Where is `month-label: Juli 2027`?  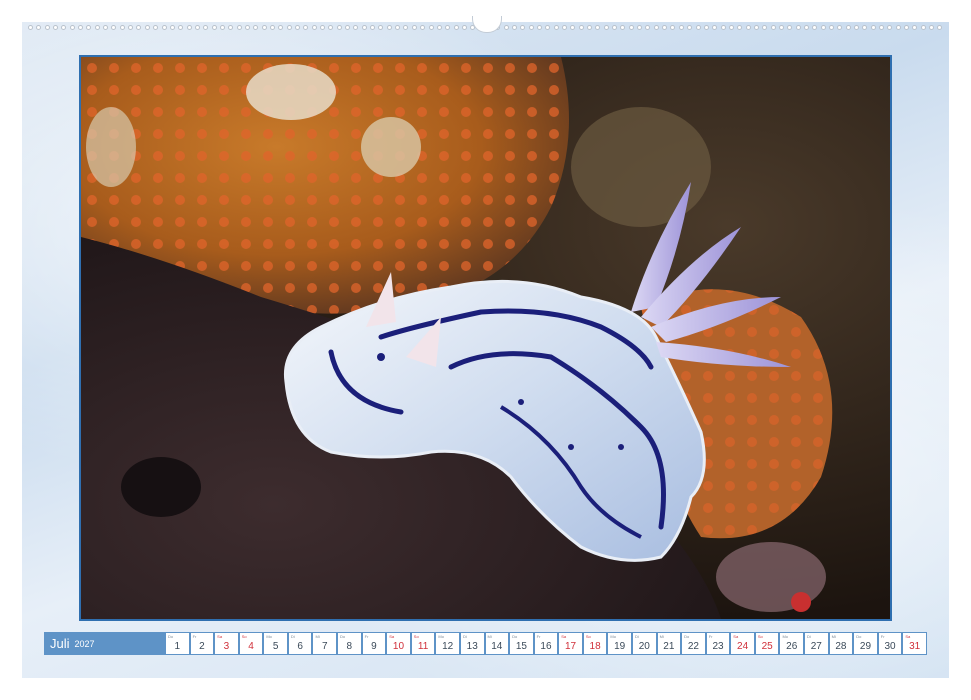
month-label: Juli 2027 is located at coordinates (105, 643).